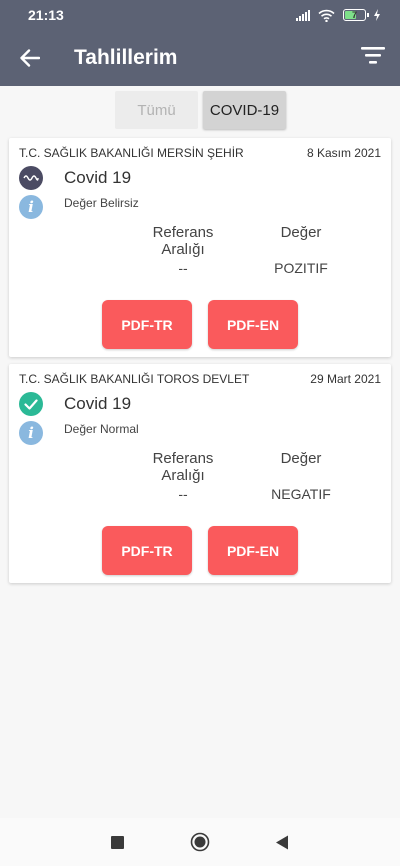 The height and width of the screenshot is (866, 400). What do you see at coordinates (101, 203) in the screenshot?
I see `result-note: Değer Belirsiz` at bounding box center [101, 203].